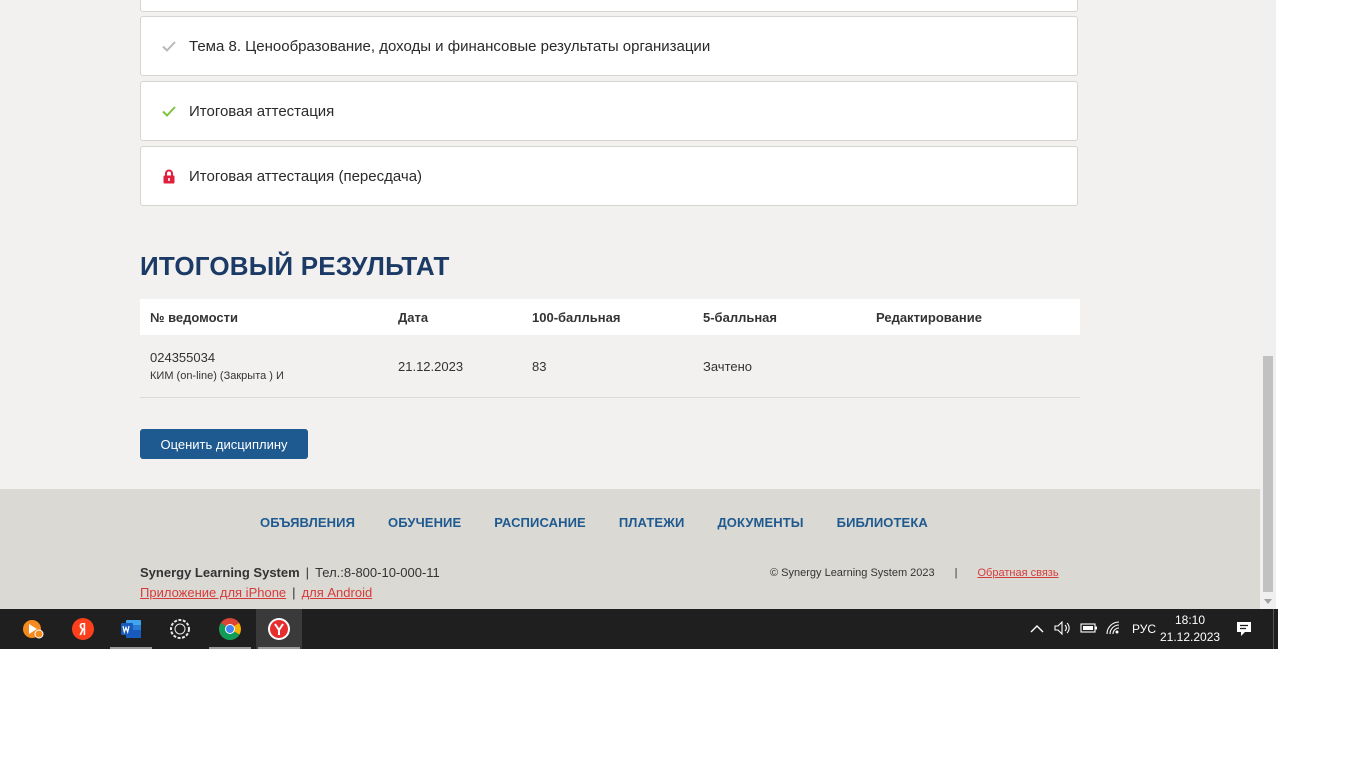 The height and width of the screenshot is (768, 1366). Describe the element at coordinates (1190, 637) in the screenshot. I see `clock-date: 21.12.2023` at that location.